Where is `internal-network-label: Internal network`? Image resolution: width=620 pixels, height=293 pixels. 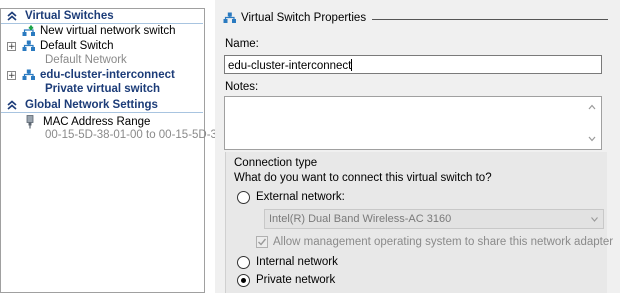
internal-network-label: Internal network is located at coordinates (297, 262).